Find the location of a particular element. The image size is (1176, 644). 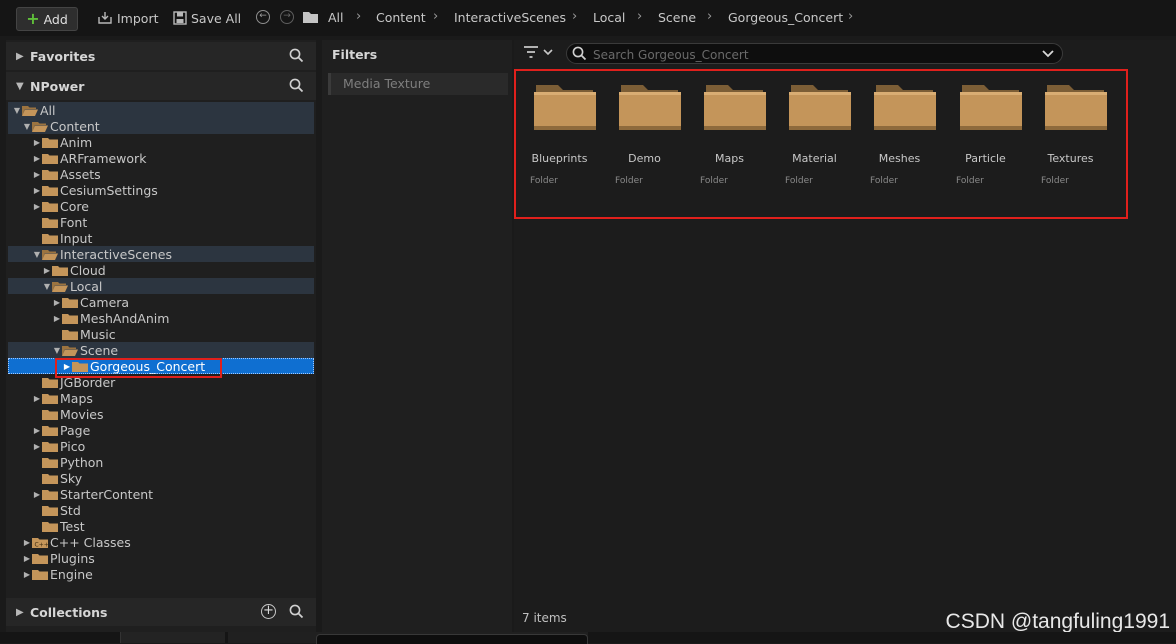

cpp-folder-icon: C++ is located at coordinates (40, 542).